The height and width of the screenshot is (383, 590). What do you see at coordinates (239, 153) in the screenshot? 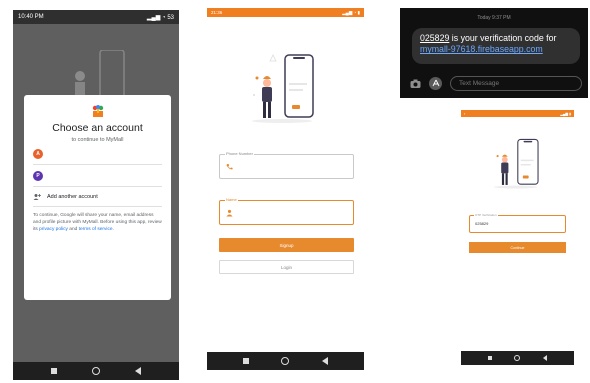
I see `phone-number-label: Phone Number` at bounding box center [239, 153].